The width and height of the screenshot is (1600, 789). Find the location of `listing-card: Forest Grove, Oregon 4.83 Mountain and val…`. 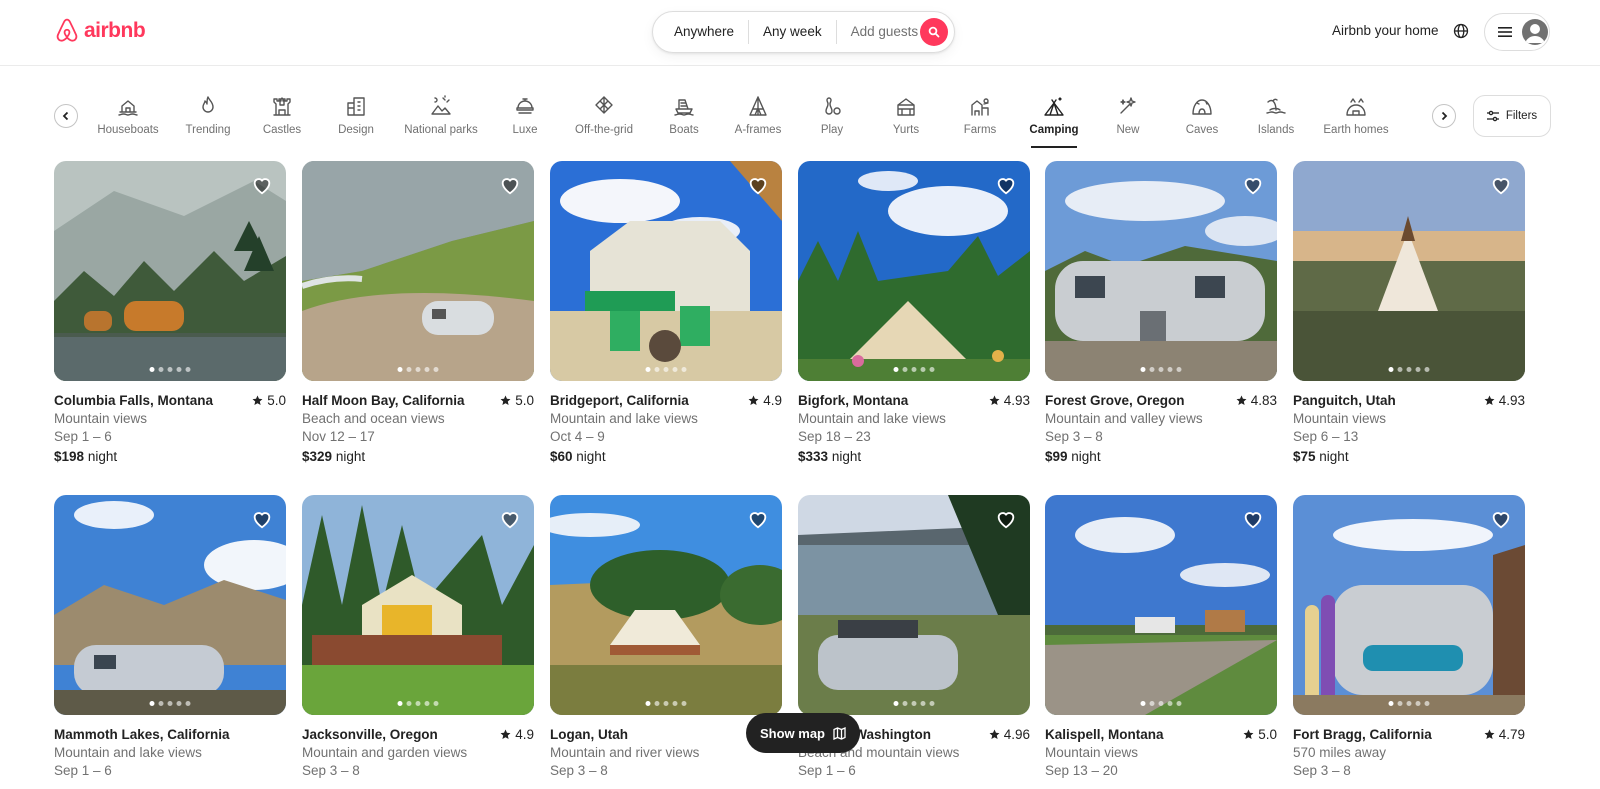

listing-card: Forest Grove, Oregon 4.83 Mountain and val… is located at coordinates (1161, 312).